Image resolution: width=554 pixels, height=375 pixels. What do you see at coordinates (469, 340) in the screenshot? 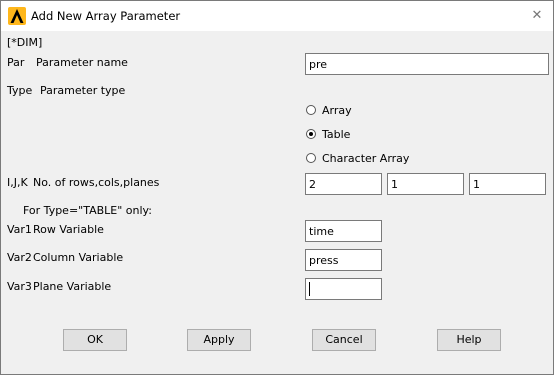
I see `help-button: Help` at bounding box center [469, 340].